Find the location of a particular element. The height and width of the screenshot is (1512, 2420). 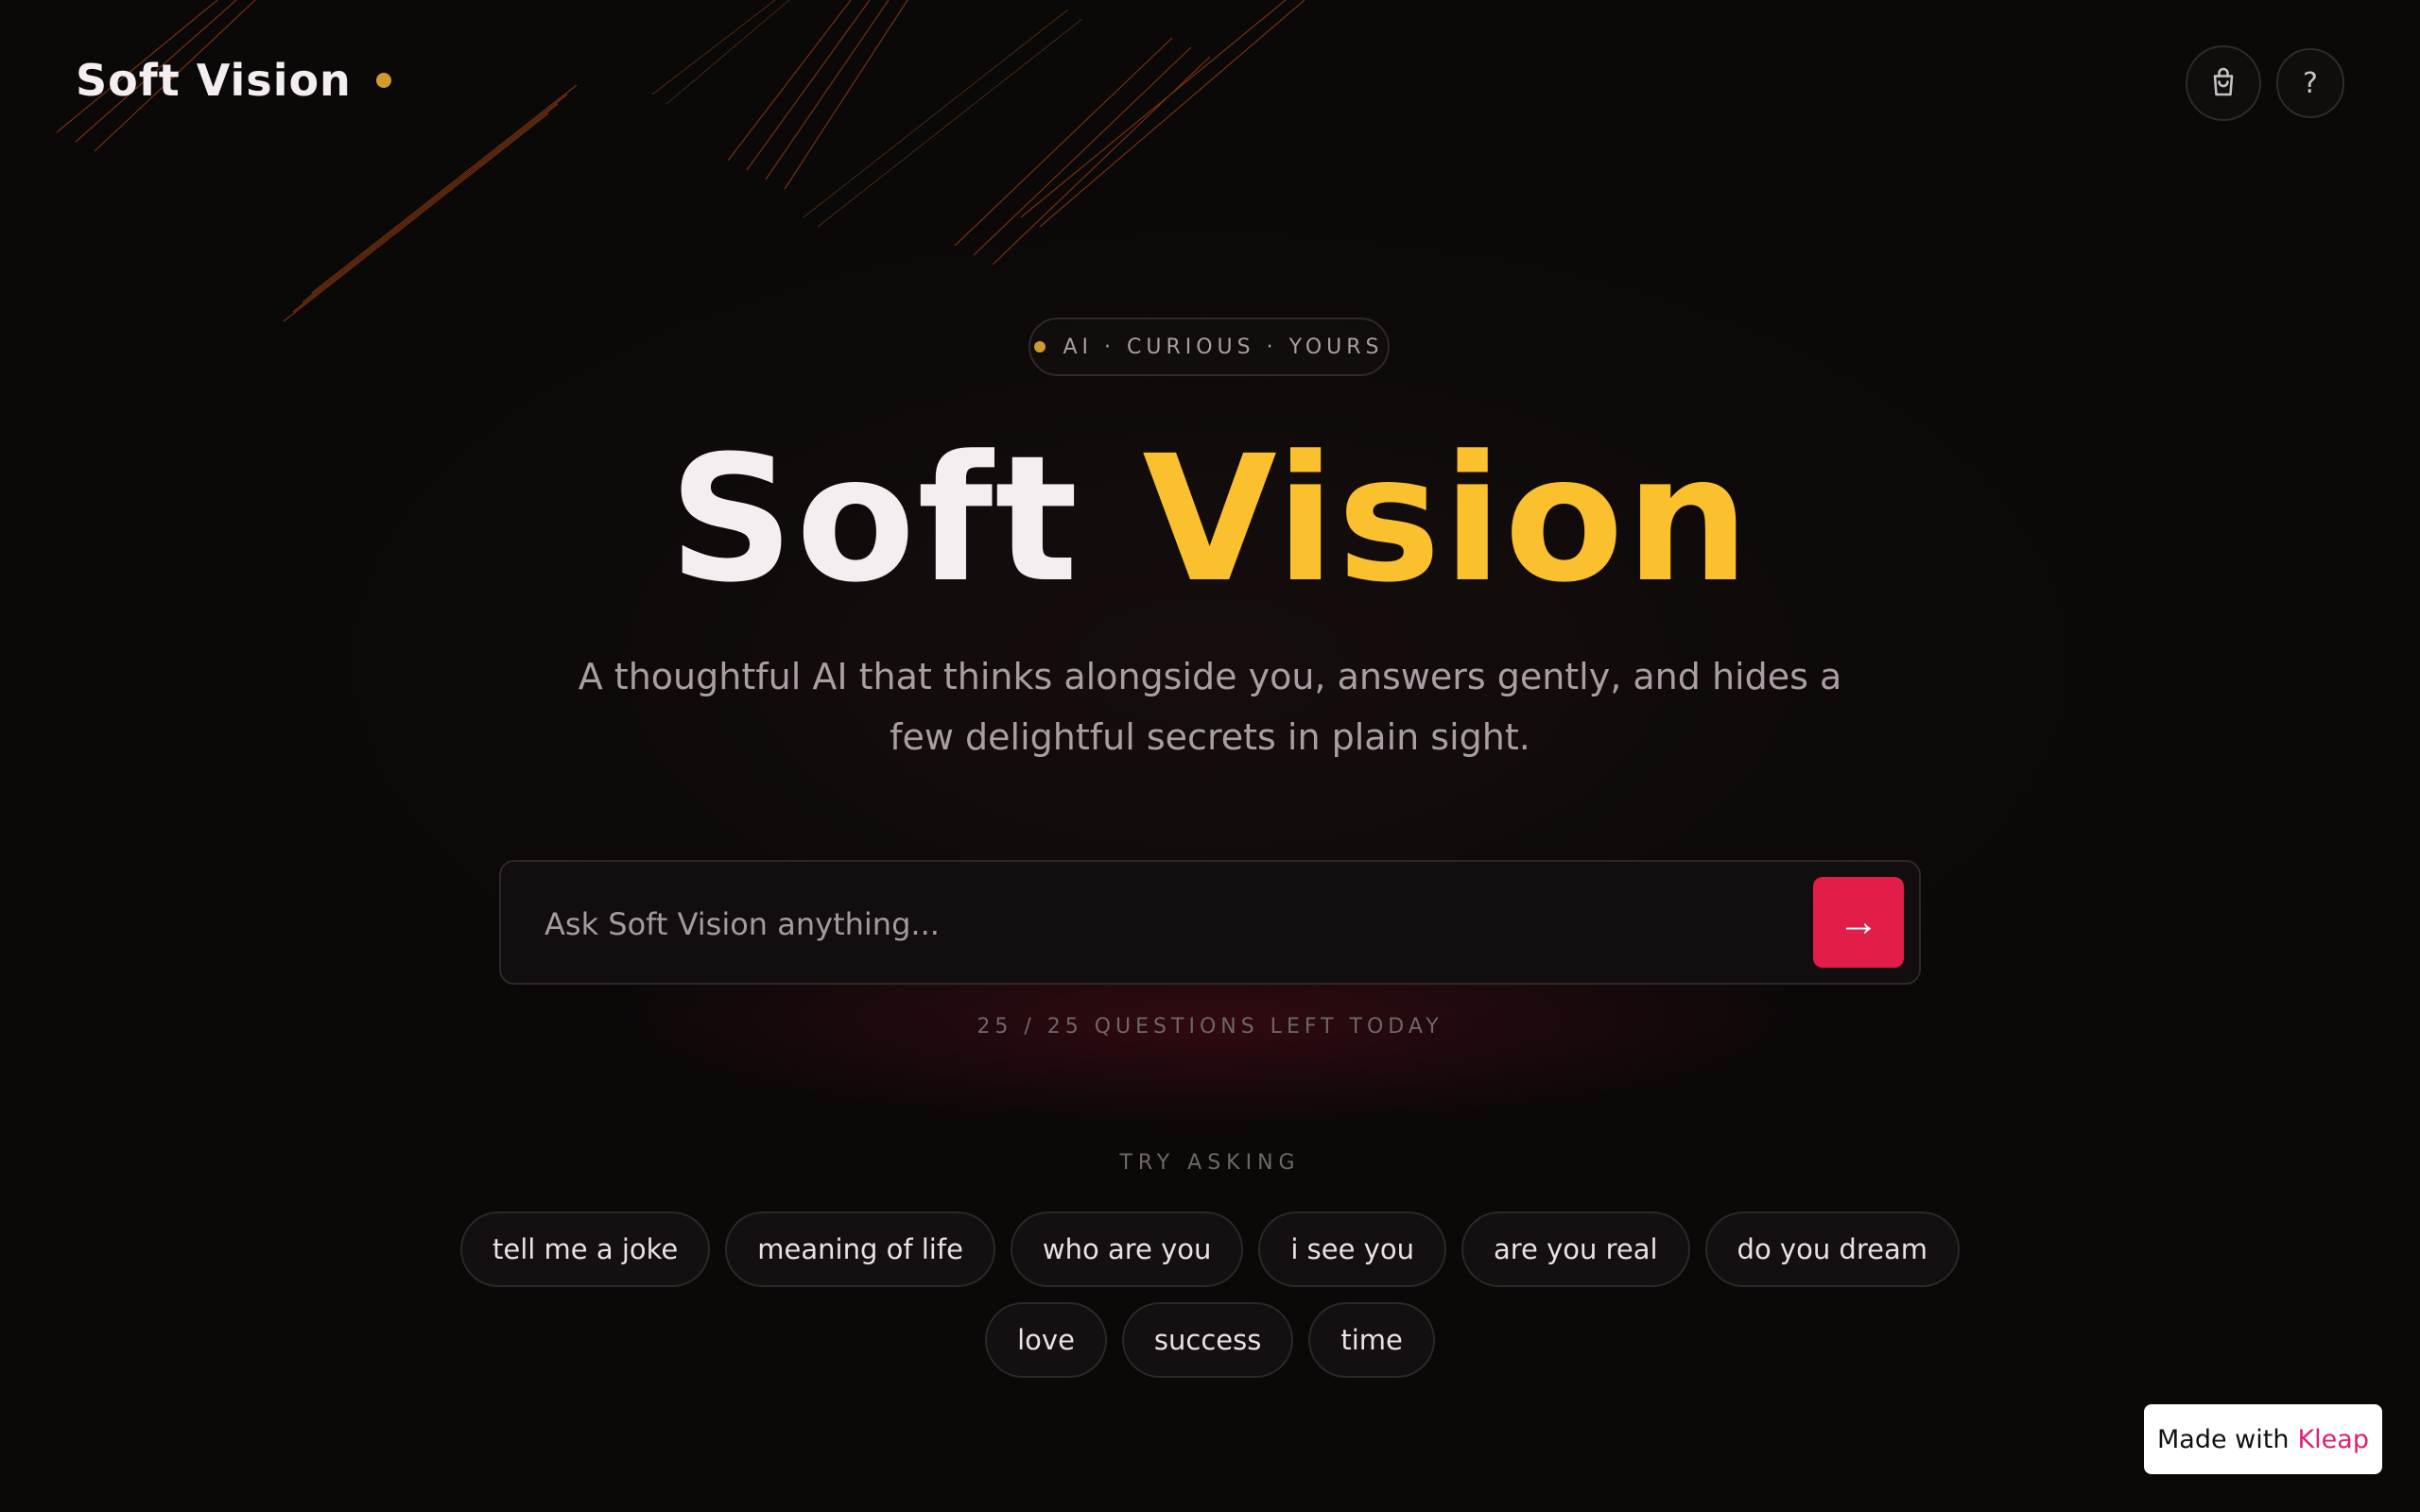

suggestion-chip: do you dream is located at coordinates (1832, 1249).